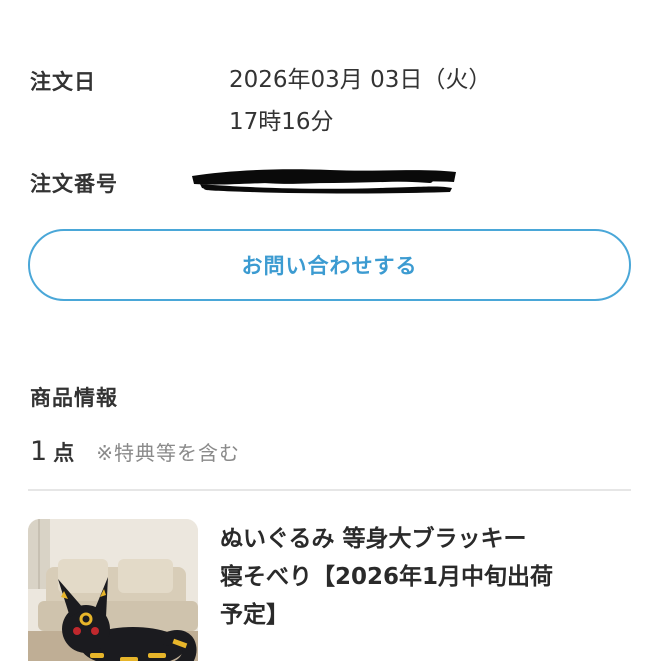  I want to click on contact-button: お問い合わせする, so click(329, 265).